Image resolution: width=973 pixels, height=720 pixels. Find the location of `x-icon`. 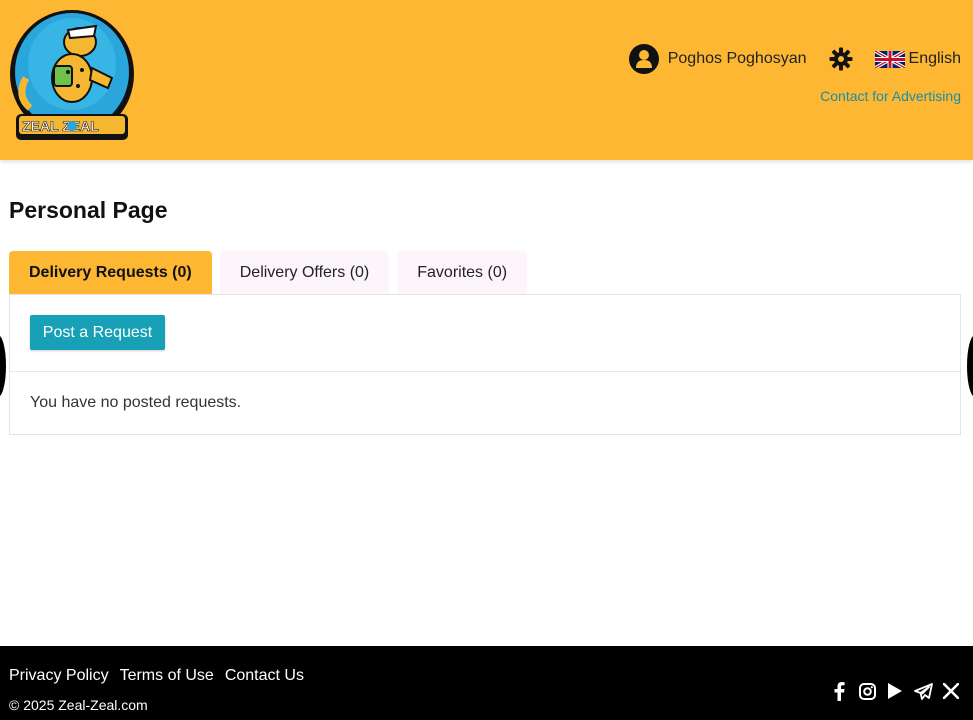

x-icon is located at coordinates (951, 691).